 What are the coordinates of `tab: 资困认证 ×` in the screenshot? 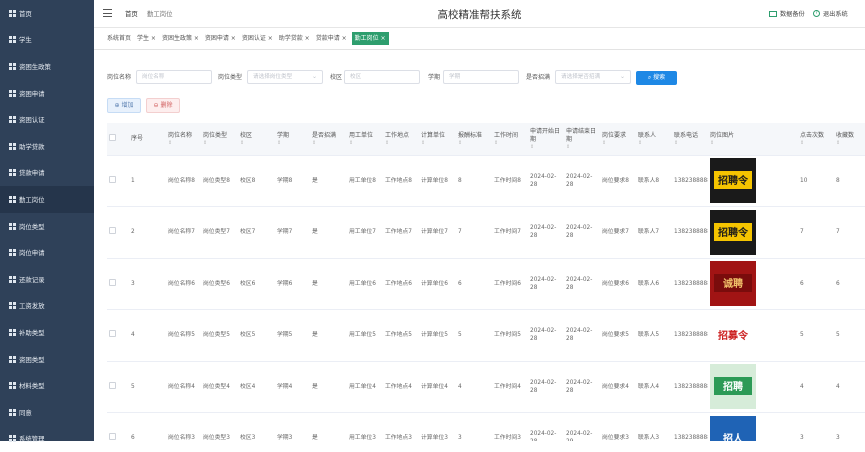 It's located at (257, 38).